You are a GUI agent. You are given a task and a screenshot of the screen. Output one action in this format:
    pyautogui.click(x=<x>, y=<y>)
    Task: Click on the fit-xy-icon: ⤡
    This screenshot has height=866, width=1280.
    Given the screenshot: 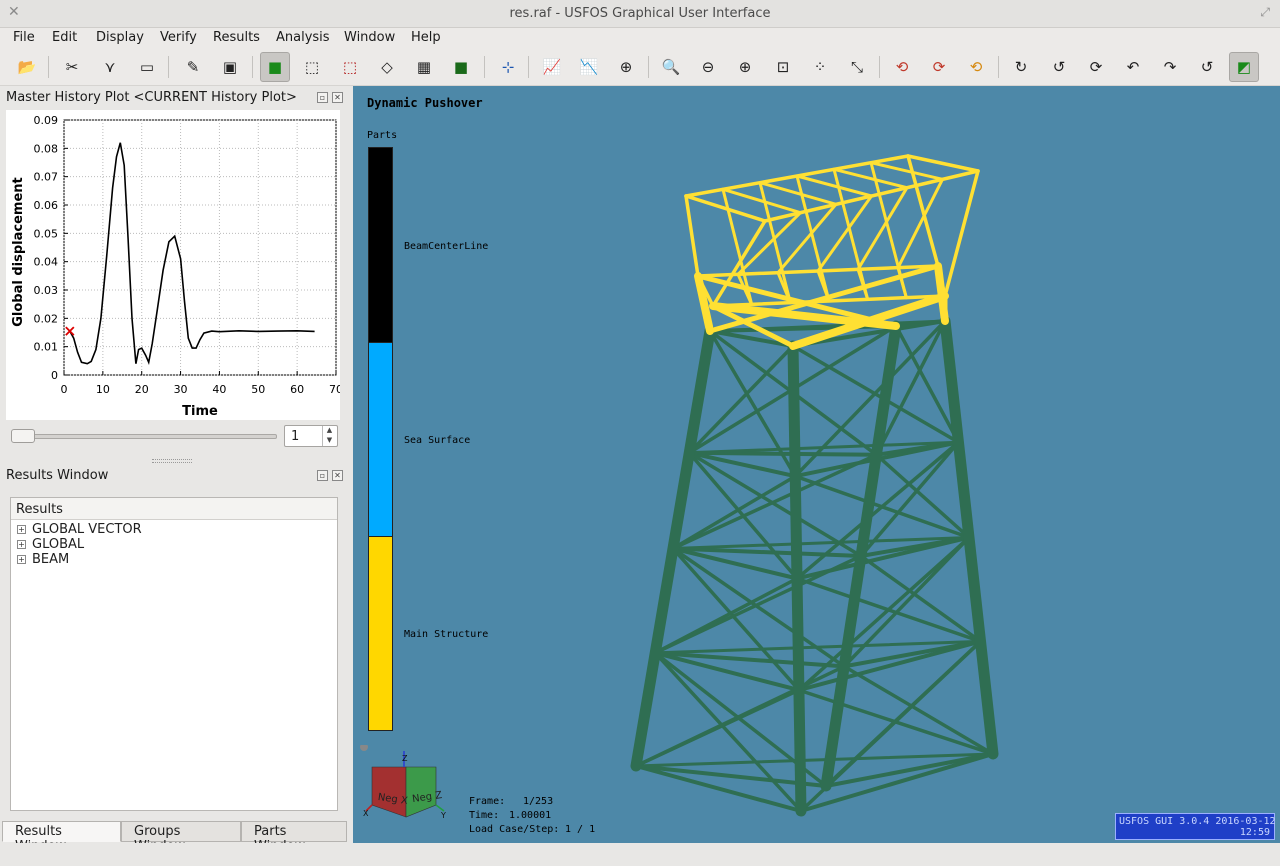 What is the action you would take?
    pyautogui.click(x=857, y=67)
    